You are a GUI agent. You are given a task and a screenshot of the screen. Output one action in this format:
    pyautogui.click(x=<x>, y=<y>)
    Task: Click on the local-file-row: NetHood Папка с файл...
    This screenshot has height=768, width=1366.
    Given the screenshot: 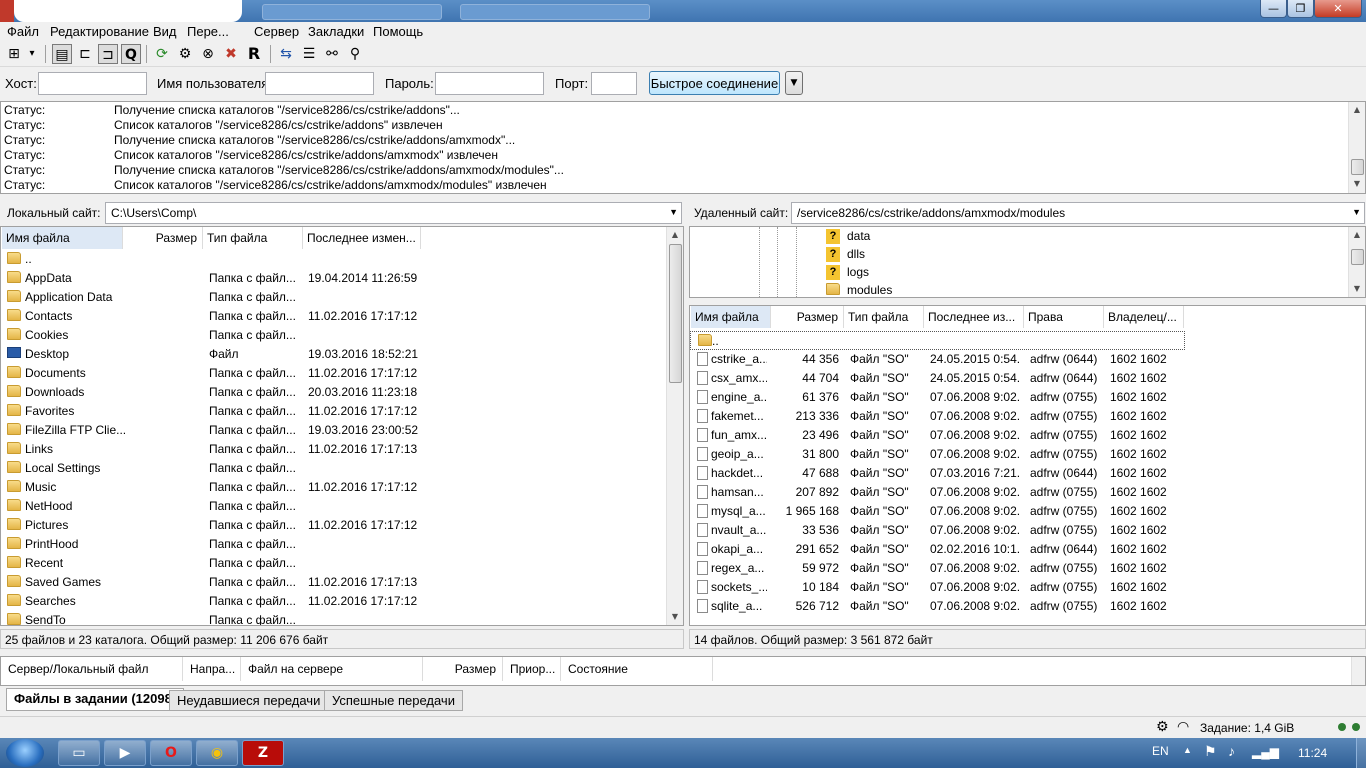 What is the action you would take?
    pyautogui.click(x=333, y=506)
    